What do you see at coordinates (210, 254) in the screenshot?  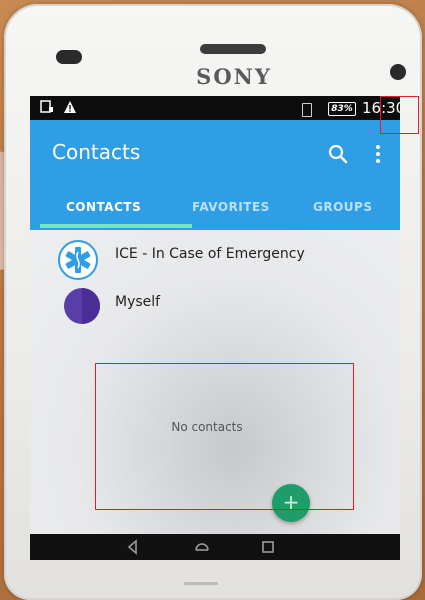 I see `contact-name: ICE - In Case of Emergency` at bounding box center [210, 254].